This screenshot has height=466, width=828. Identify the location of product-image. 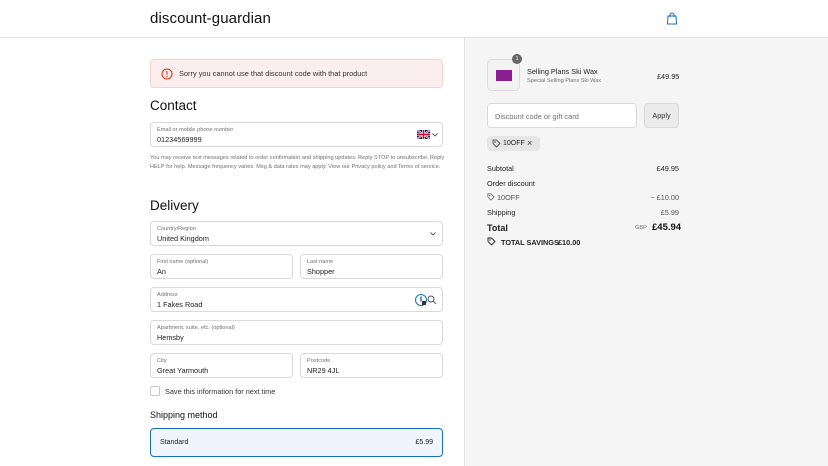
(504, 75).